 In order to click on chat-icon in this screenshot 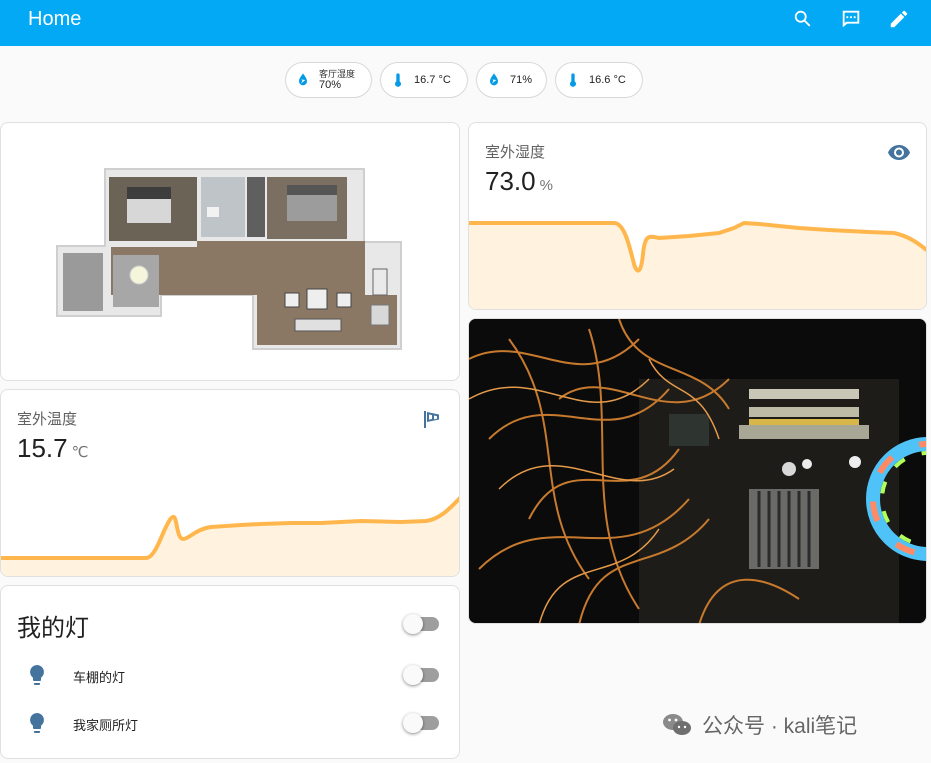, I will do `click(851, 19)`.